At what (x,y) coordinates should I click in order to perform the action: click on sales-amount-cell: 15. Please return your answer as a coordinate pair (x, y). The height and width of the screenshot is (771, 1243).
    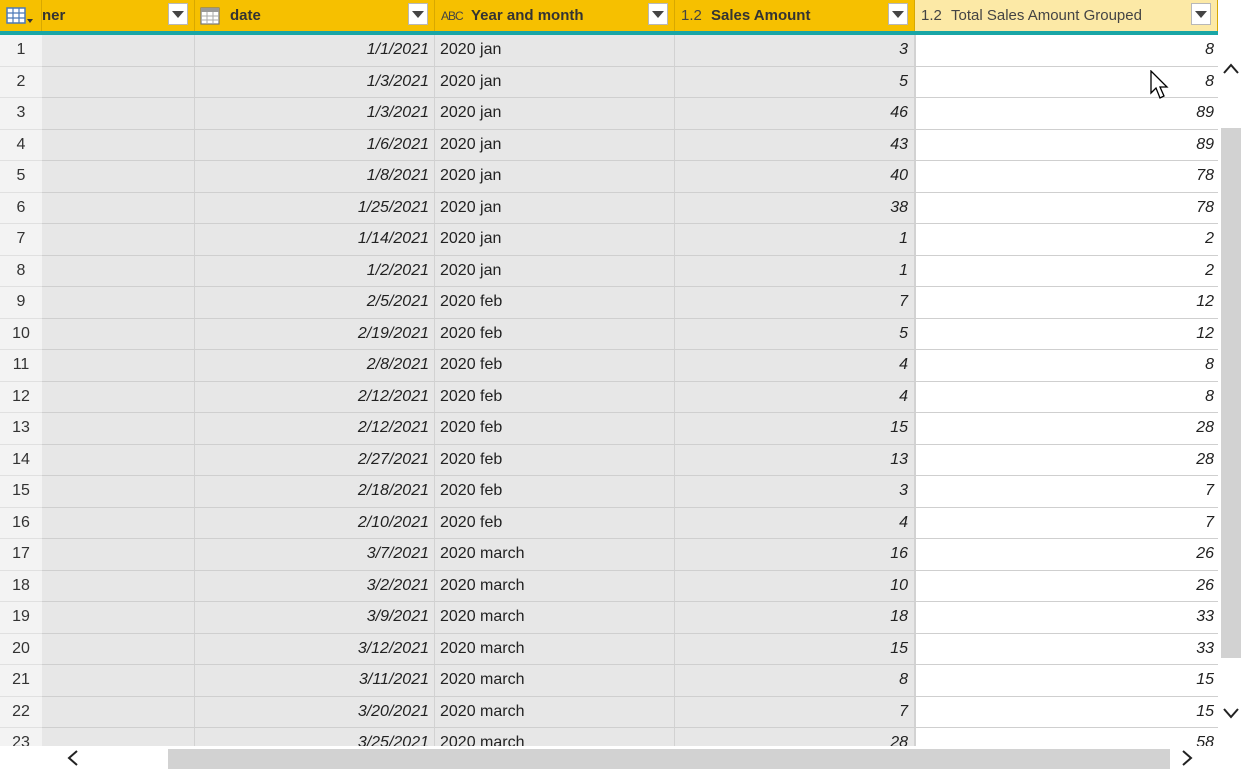
    Looking at the image, I should click on (795, 649).